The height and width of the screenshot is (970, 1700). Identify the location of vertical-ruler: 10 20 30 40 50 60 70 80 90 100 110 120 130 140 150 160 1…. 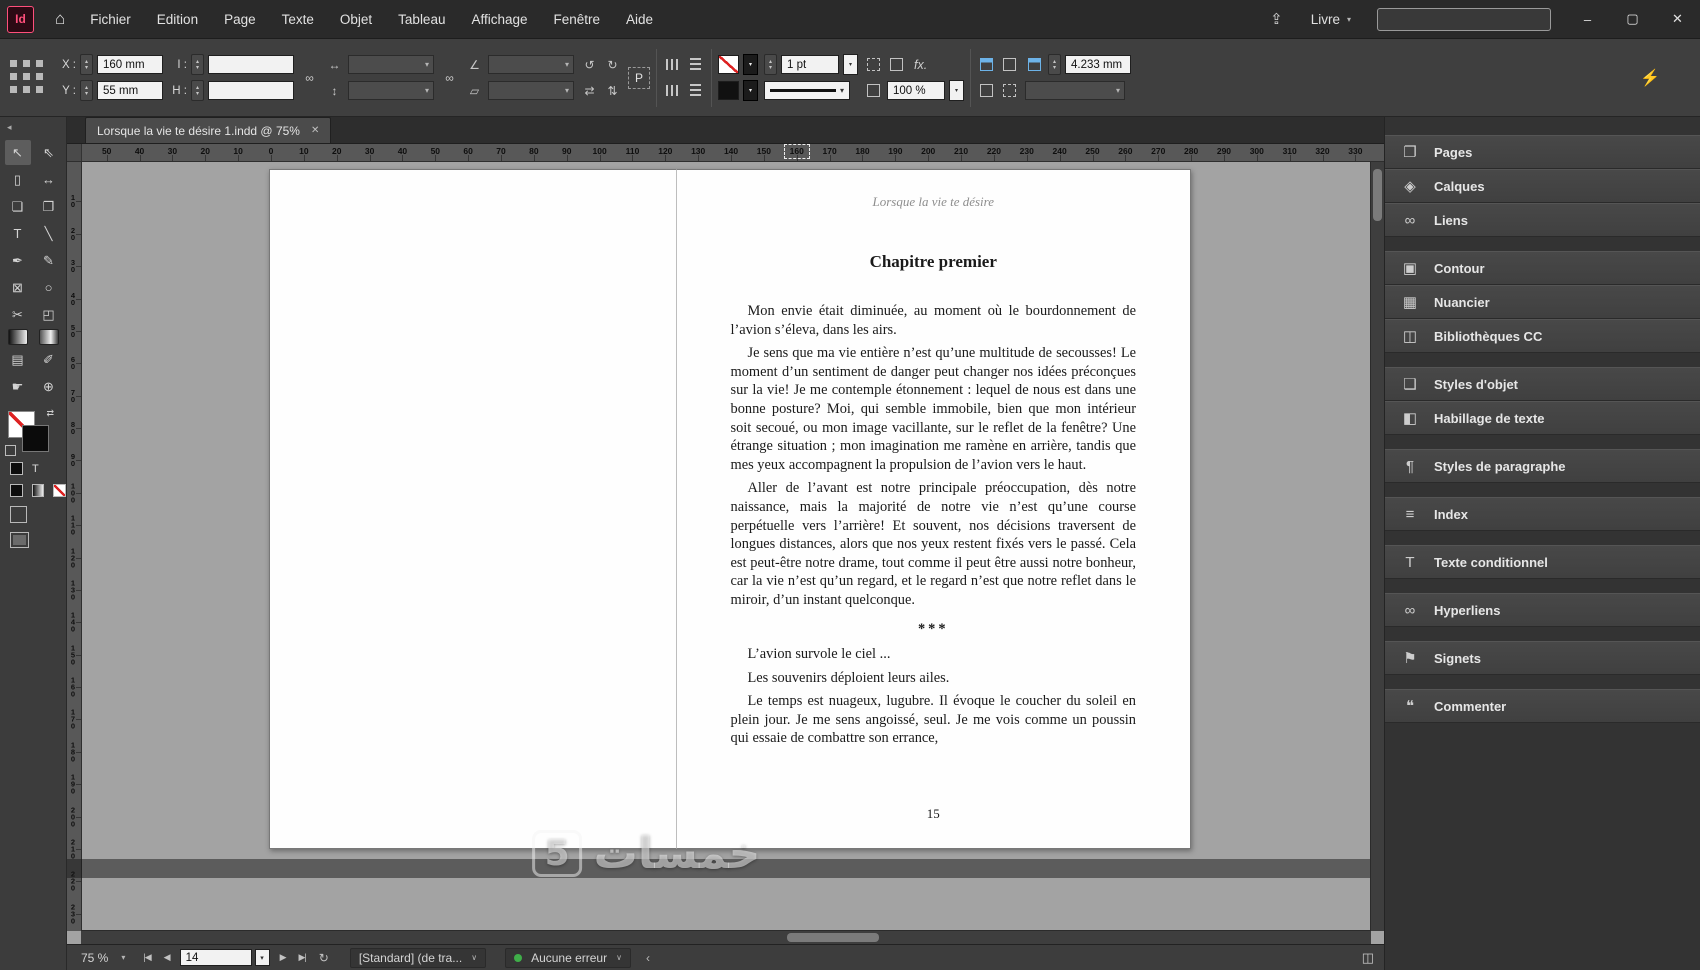
(74, 546).